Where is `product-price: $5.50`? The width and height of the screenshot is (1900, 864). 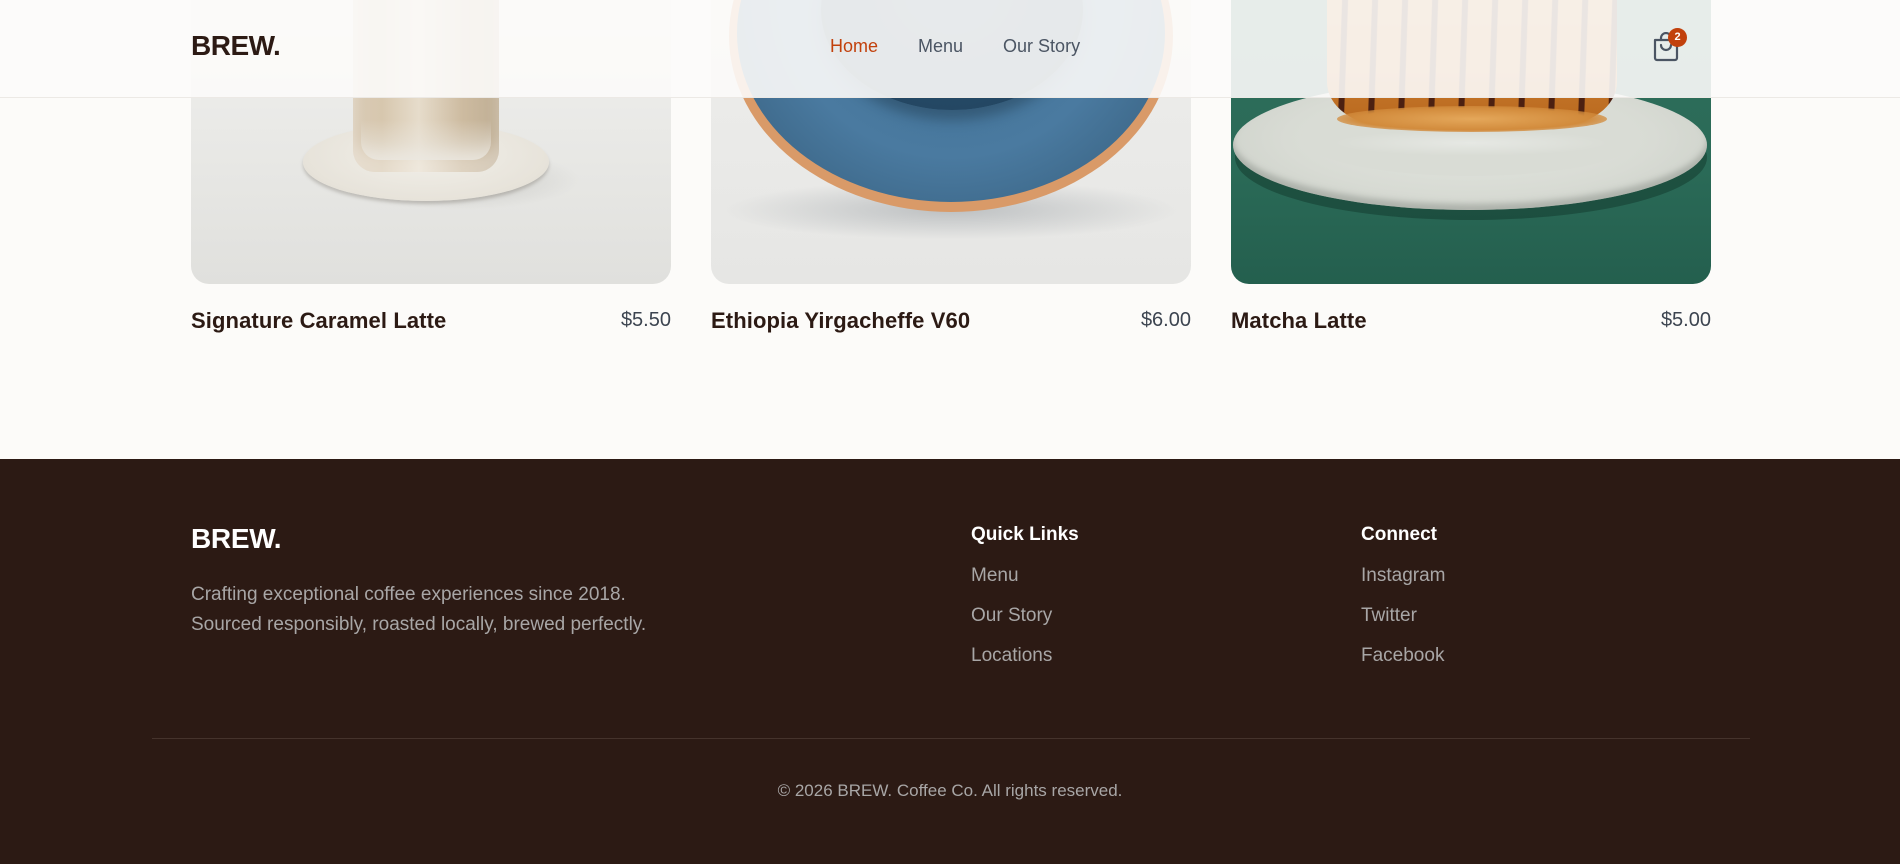 product-price: $5.50 is located at coordinates (645, 320).